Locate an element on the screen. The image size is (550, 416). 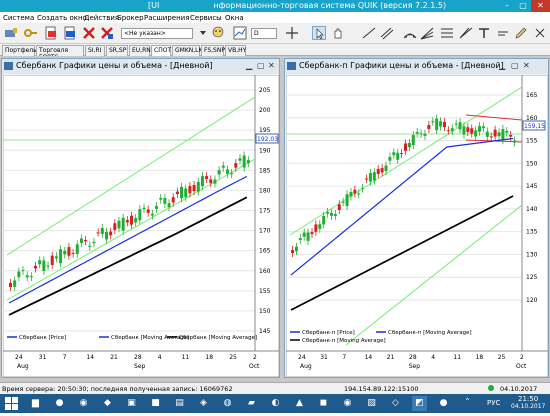
app-icon: ▲ is located at coordinates (299, 403).